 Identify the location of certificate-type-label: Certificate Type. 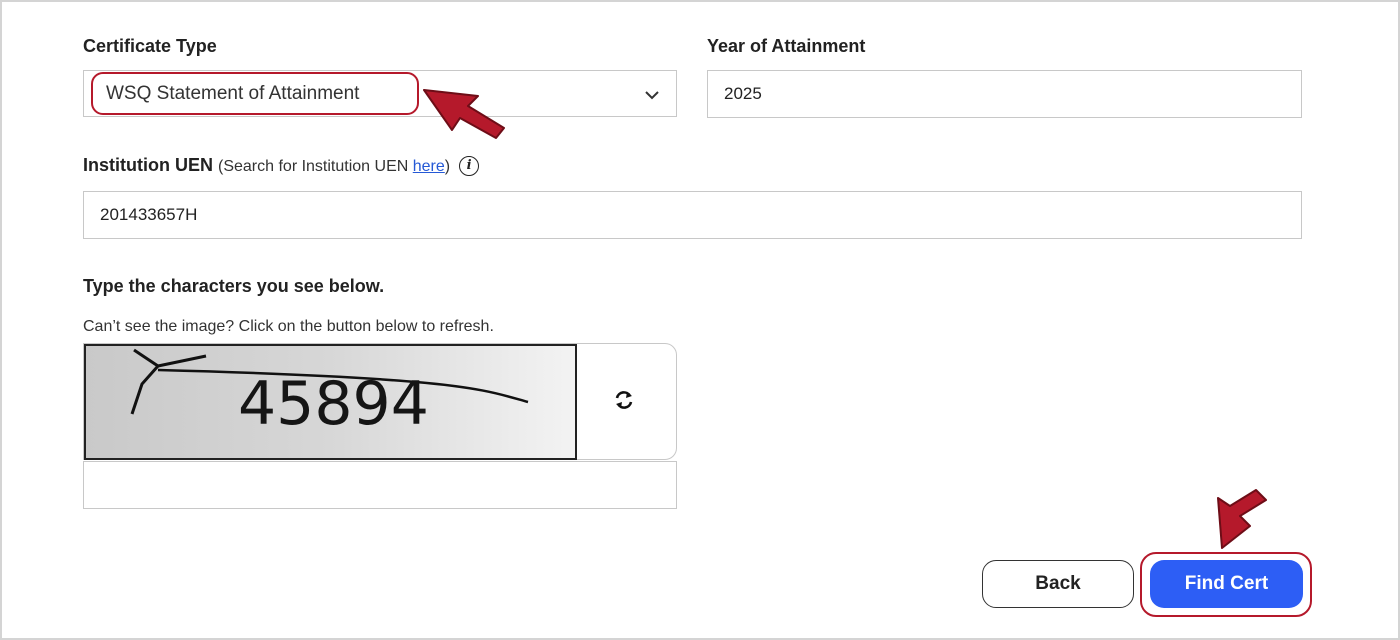
(150, 46).